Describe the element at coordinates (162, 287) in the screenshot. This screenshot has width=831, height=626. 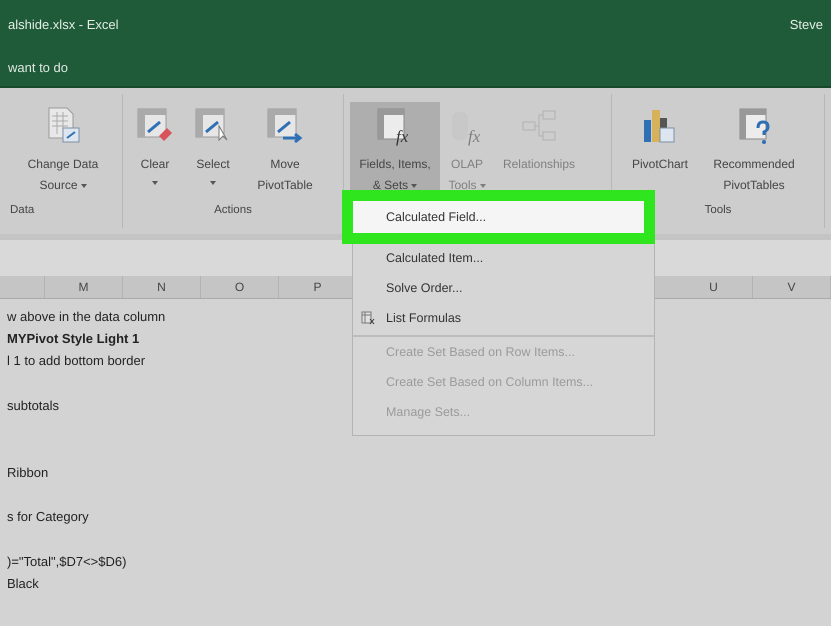
I see `column-header: N` at that location.